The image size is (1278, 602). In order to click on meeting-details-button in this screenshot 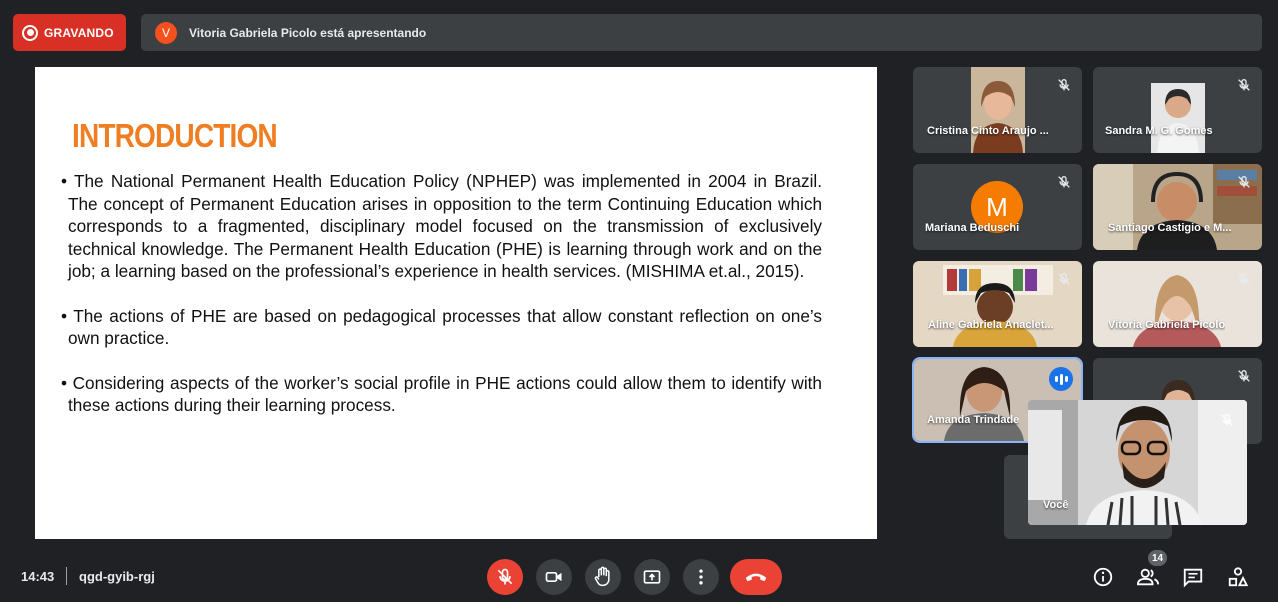, I will do `click(1103, 577)`.